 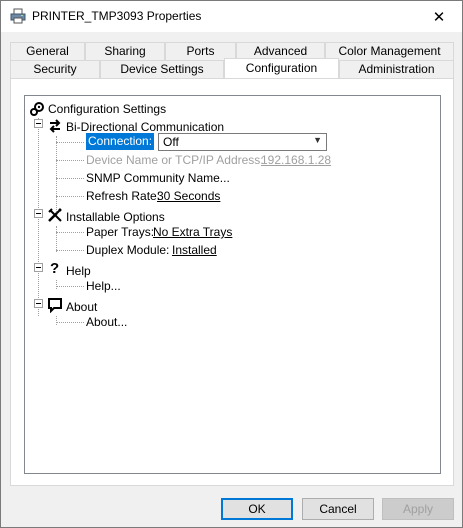 What do you see at coordinates (115, 217) in the screenshot?
I see `options-label: Installable Options` at bounding box center [115, 217].